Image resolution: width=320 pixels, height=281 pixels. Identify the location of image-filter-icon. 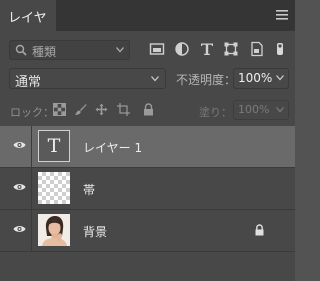
(157, 49).